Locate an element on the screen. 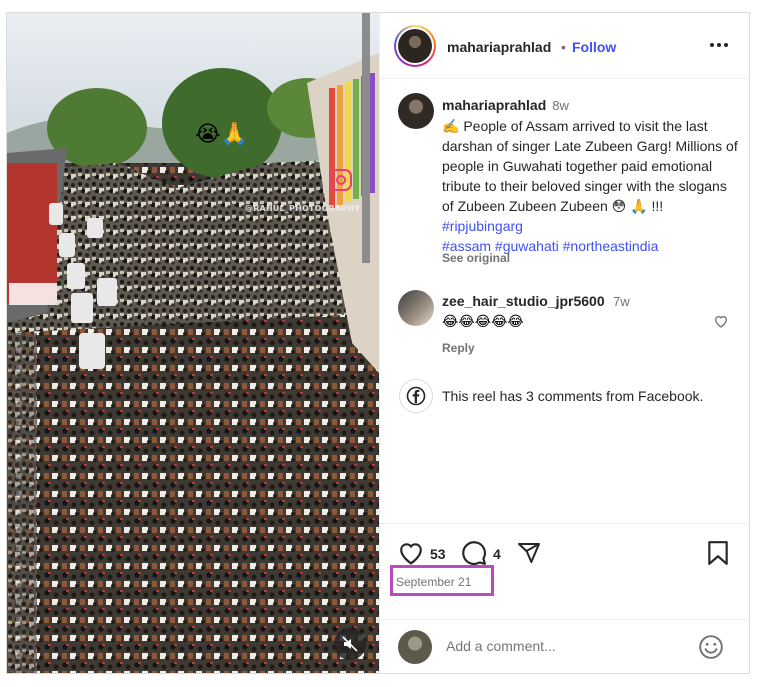  add-comment-bar is located at coordinates (565, 646).